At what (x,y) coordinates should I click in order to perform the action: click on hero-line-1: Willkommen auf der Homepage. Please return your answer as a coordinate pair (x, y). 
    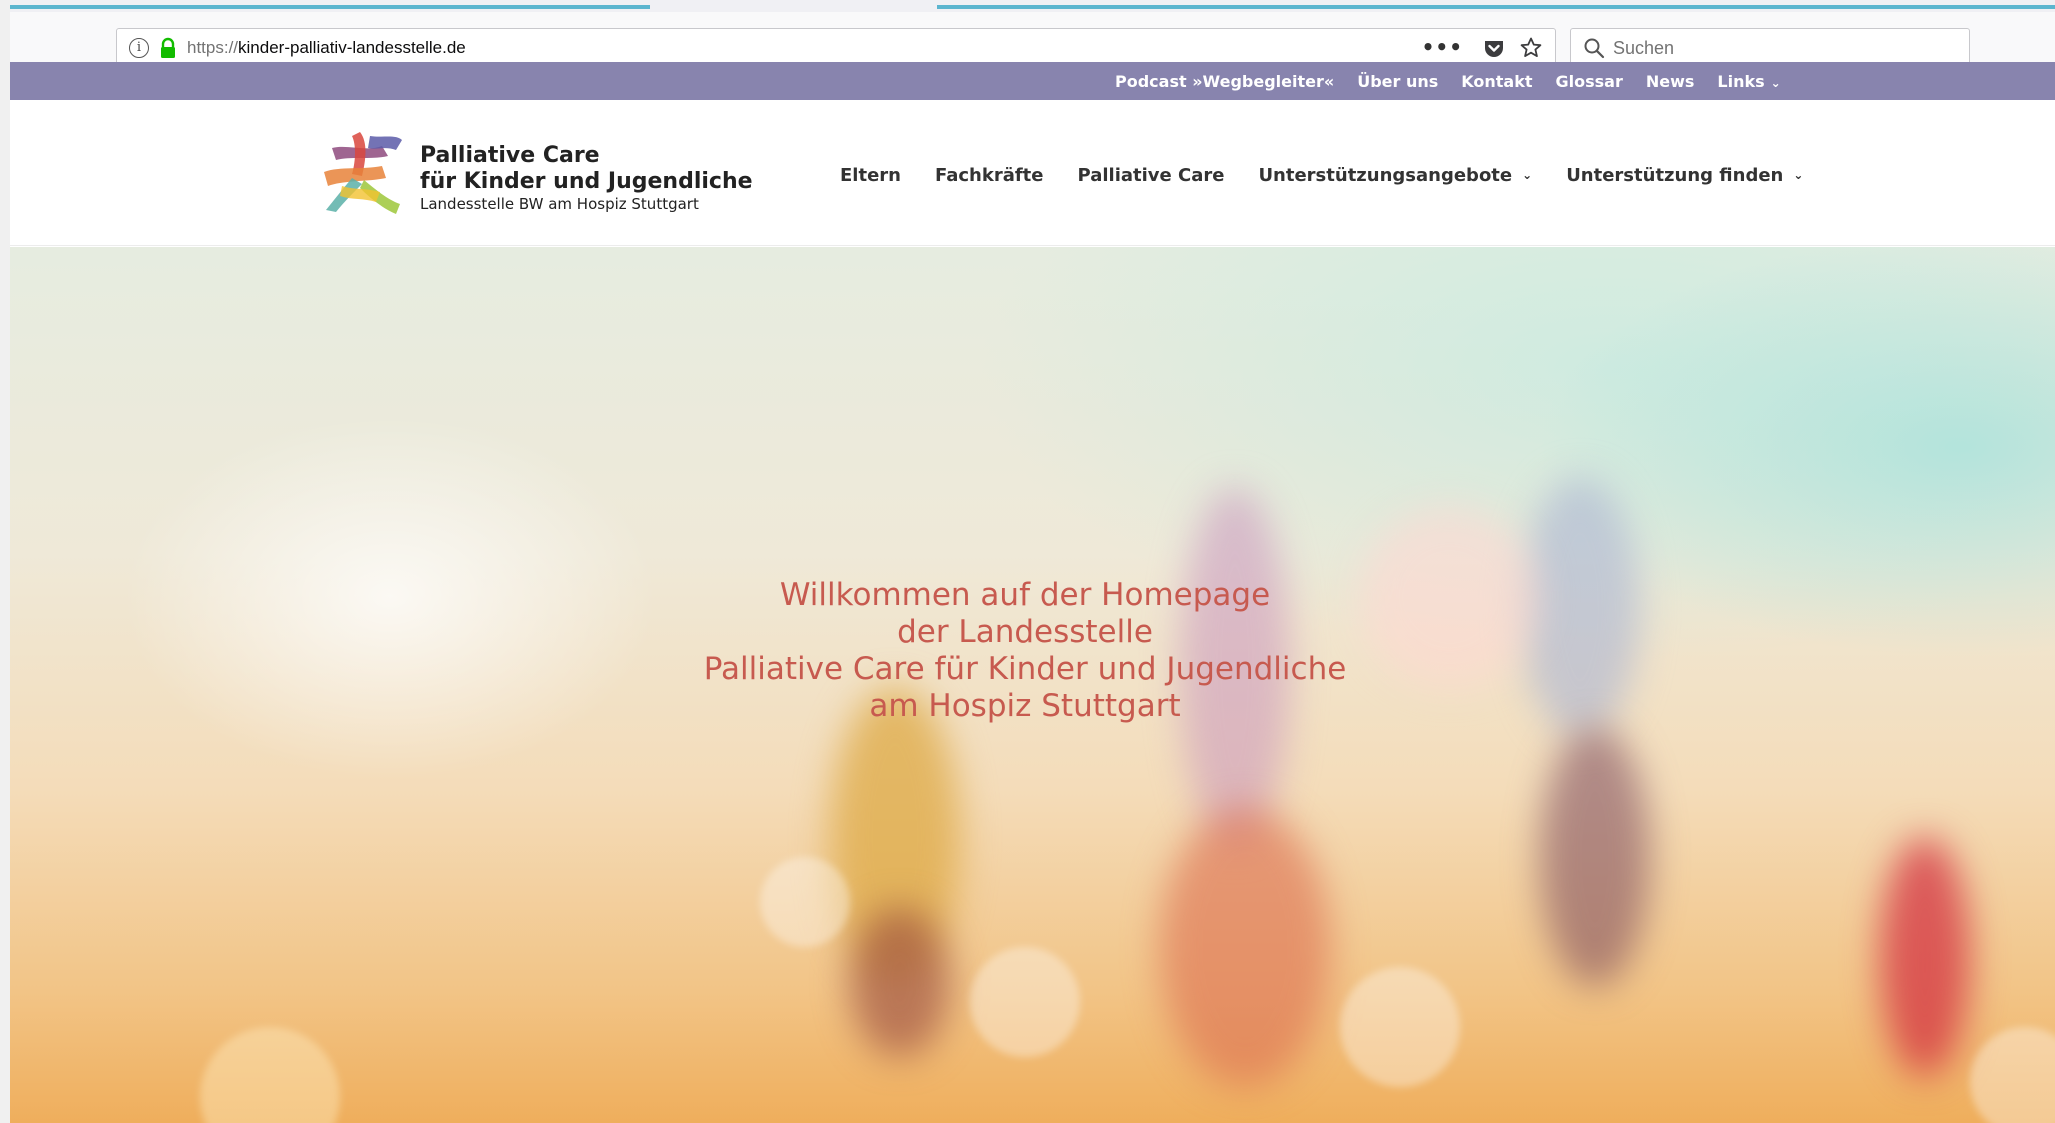
    Looking at the image, I should click on (1025, 595).